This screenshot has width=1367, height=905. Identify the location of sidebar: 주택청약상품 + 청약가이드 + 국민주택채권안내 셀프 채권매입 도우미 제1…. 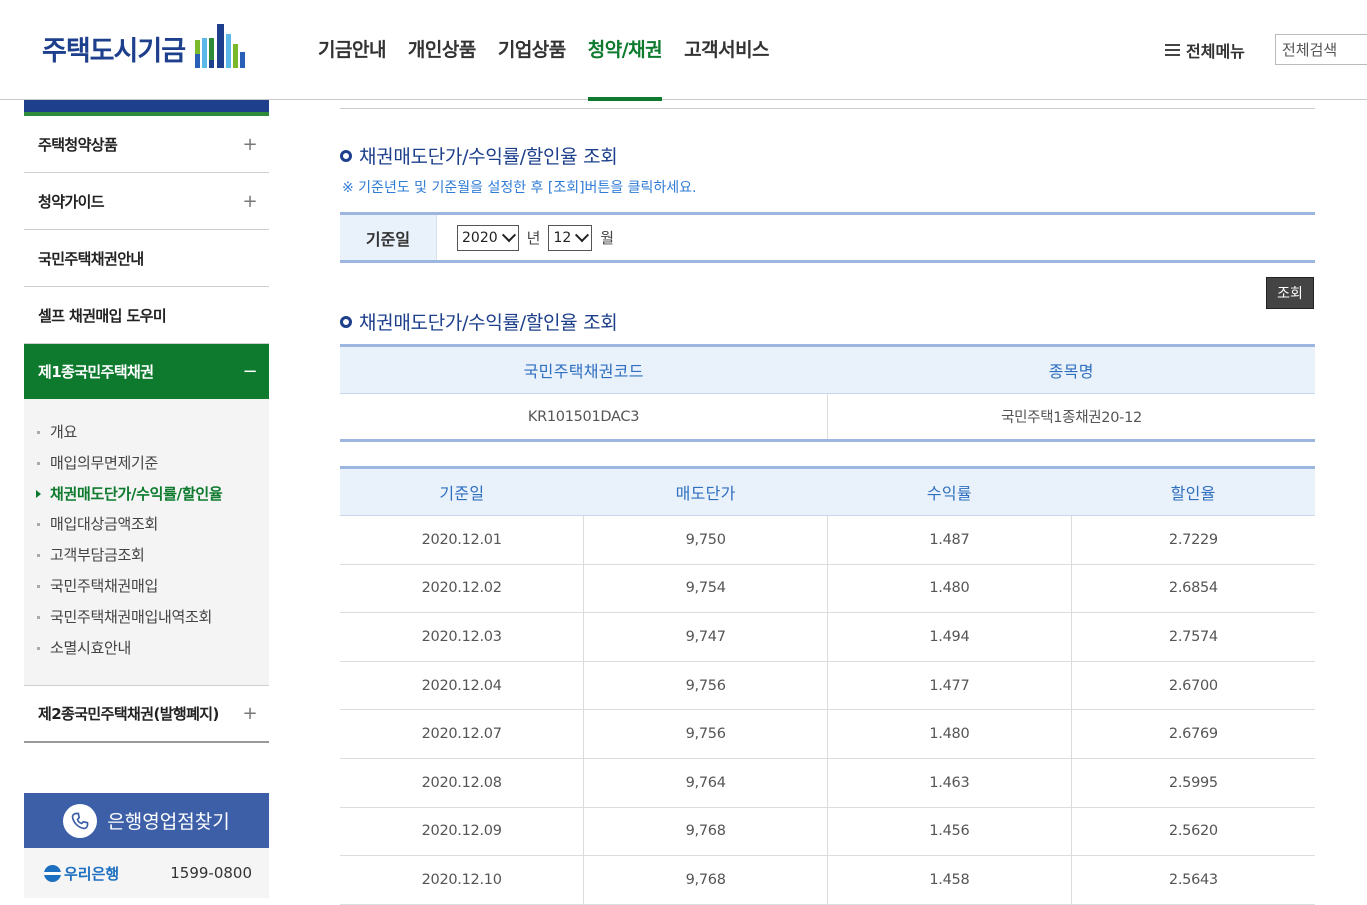
(146, 422).